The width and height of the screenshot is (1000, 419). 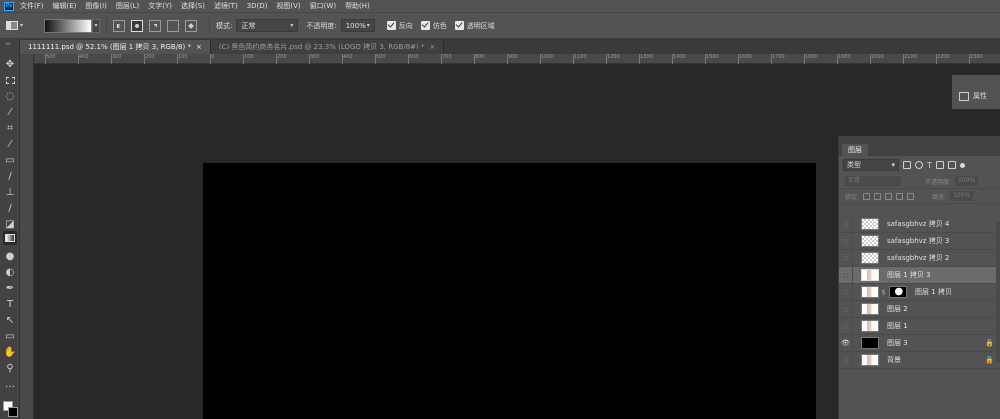 I want to click on history-brush-tool-icon: ∕, so click(x=10, y=208).